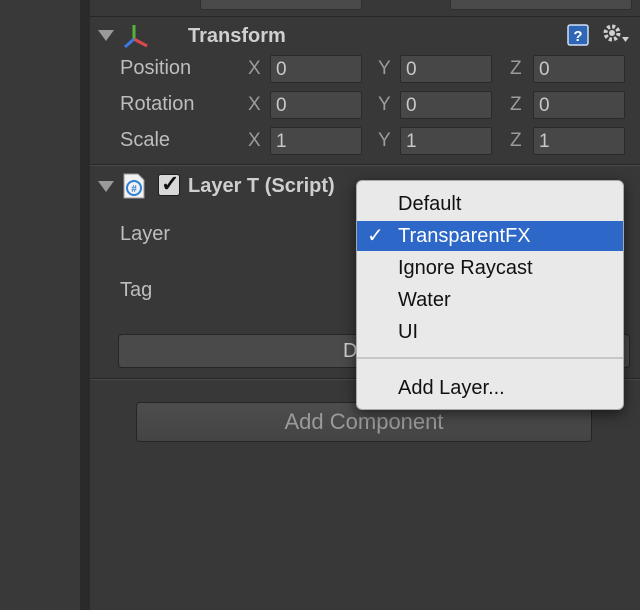  I want to click on rotation-label: Rotation, so click(157, 104).